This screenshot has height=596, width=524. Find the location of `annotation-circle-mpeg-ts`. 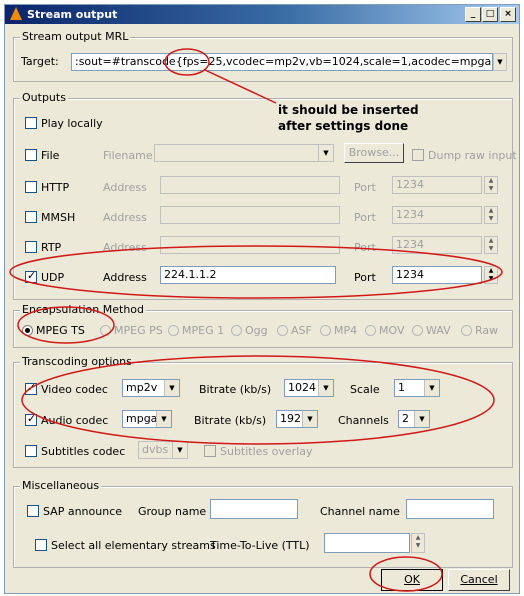

annotation-circle-mpeg-ts is located at coordinates (66, 325).